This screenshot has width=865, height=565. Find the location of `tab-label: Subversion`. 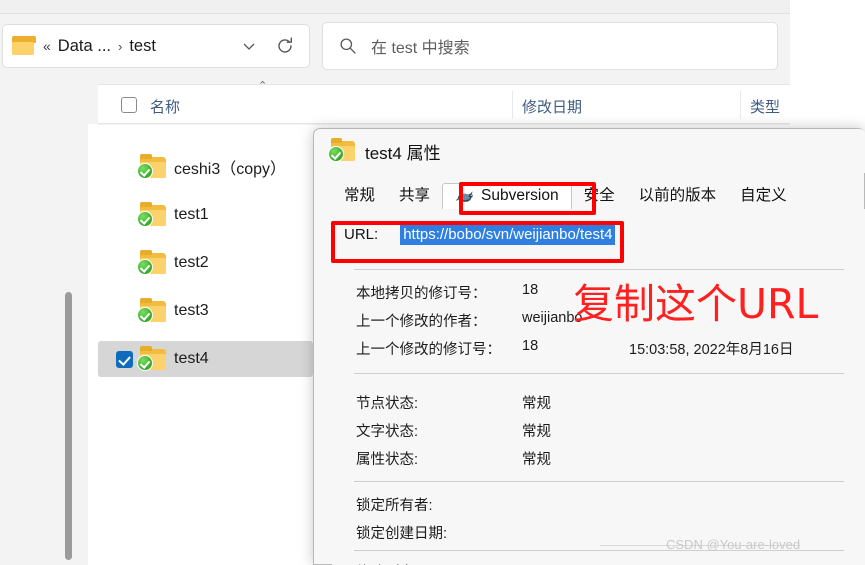

tab-label: Subversion is located at coordinates (520, 195).